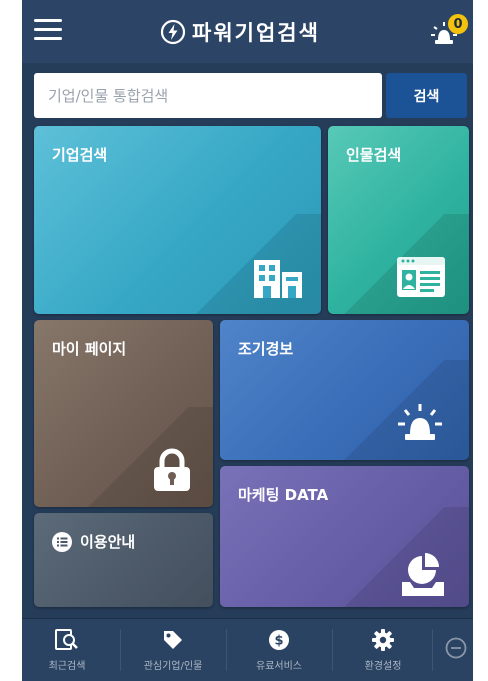  I want to click on app-logo: 파워기업검색, so click(240, 32).